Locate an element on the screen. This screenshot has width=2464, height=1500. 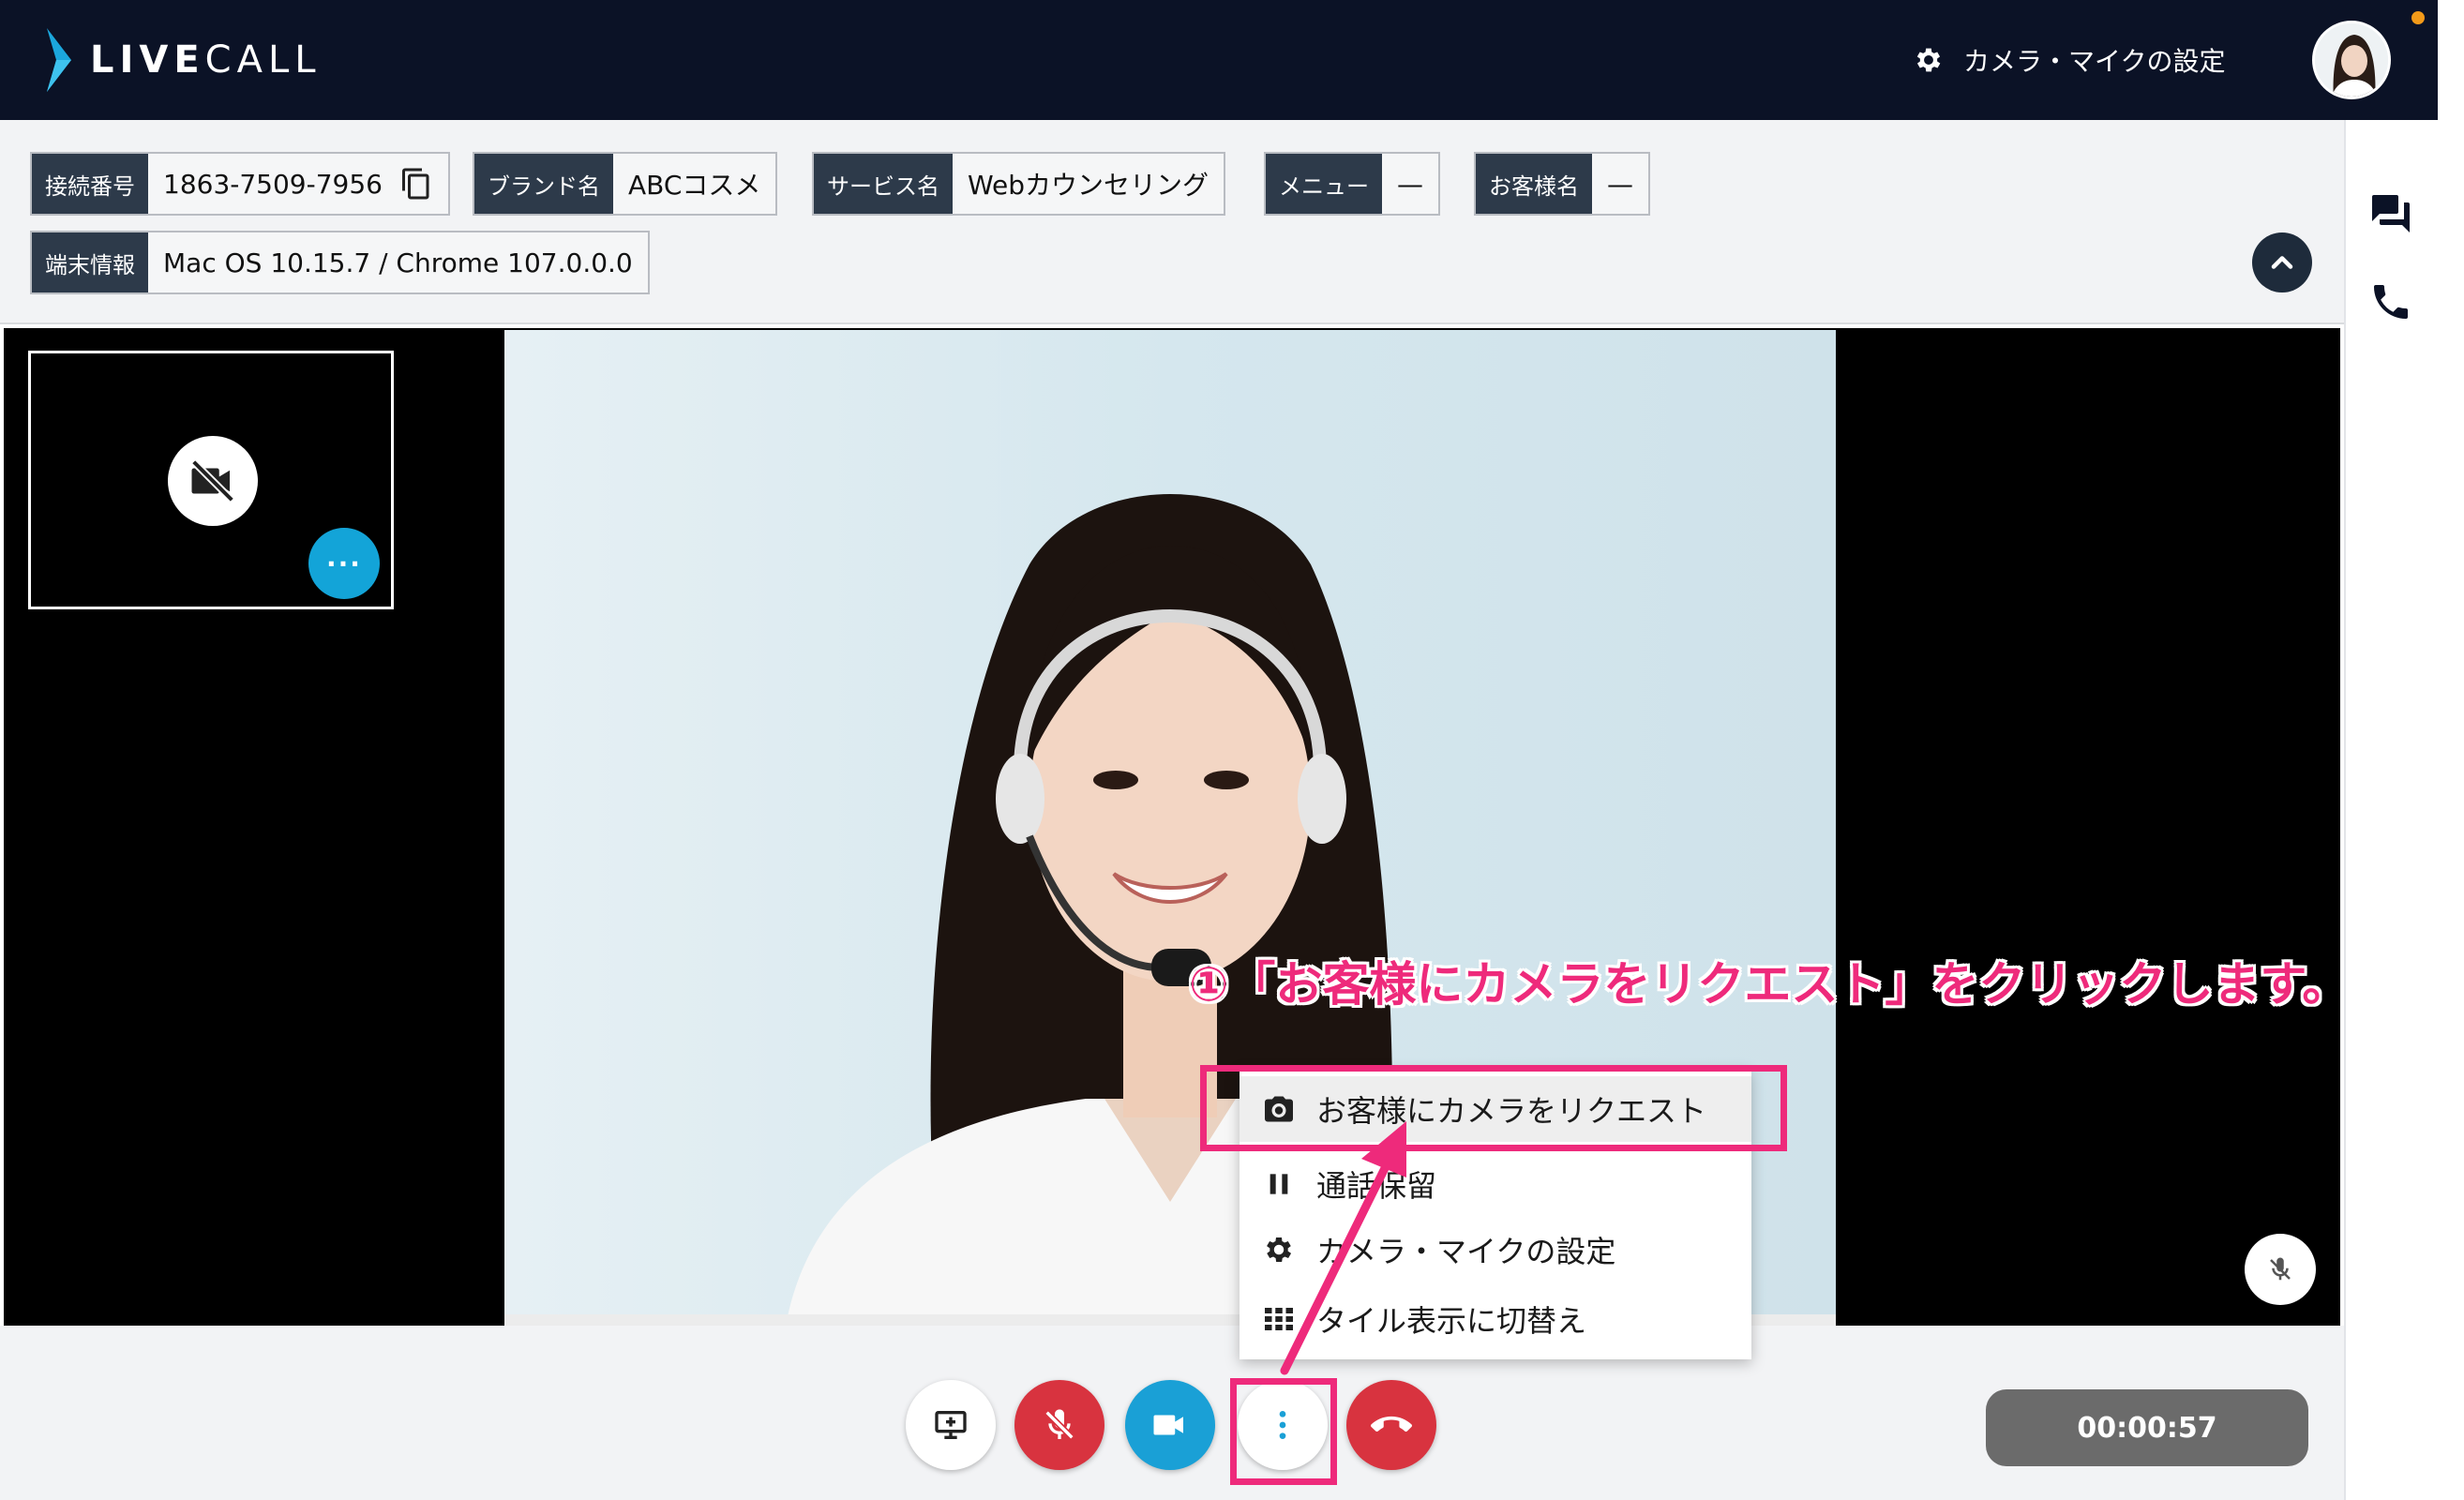
self-view-more-button: ··· is located at coordinates (344, 563).